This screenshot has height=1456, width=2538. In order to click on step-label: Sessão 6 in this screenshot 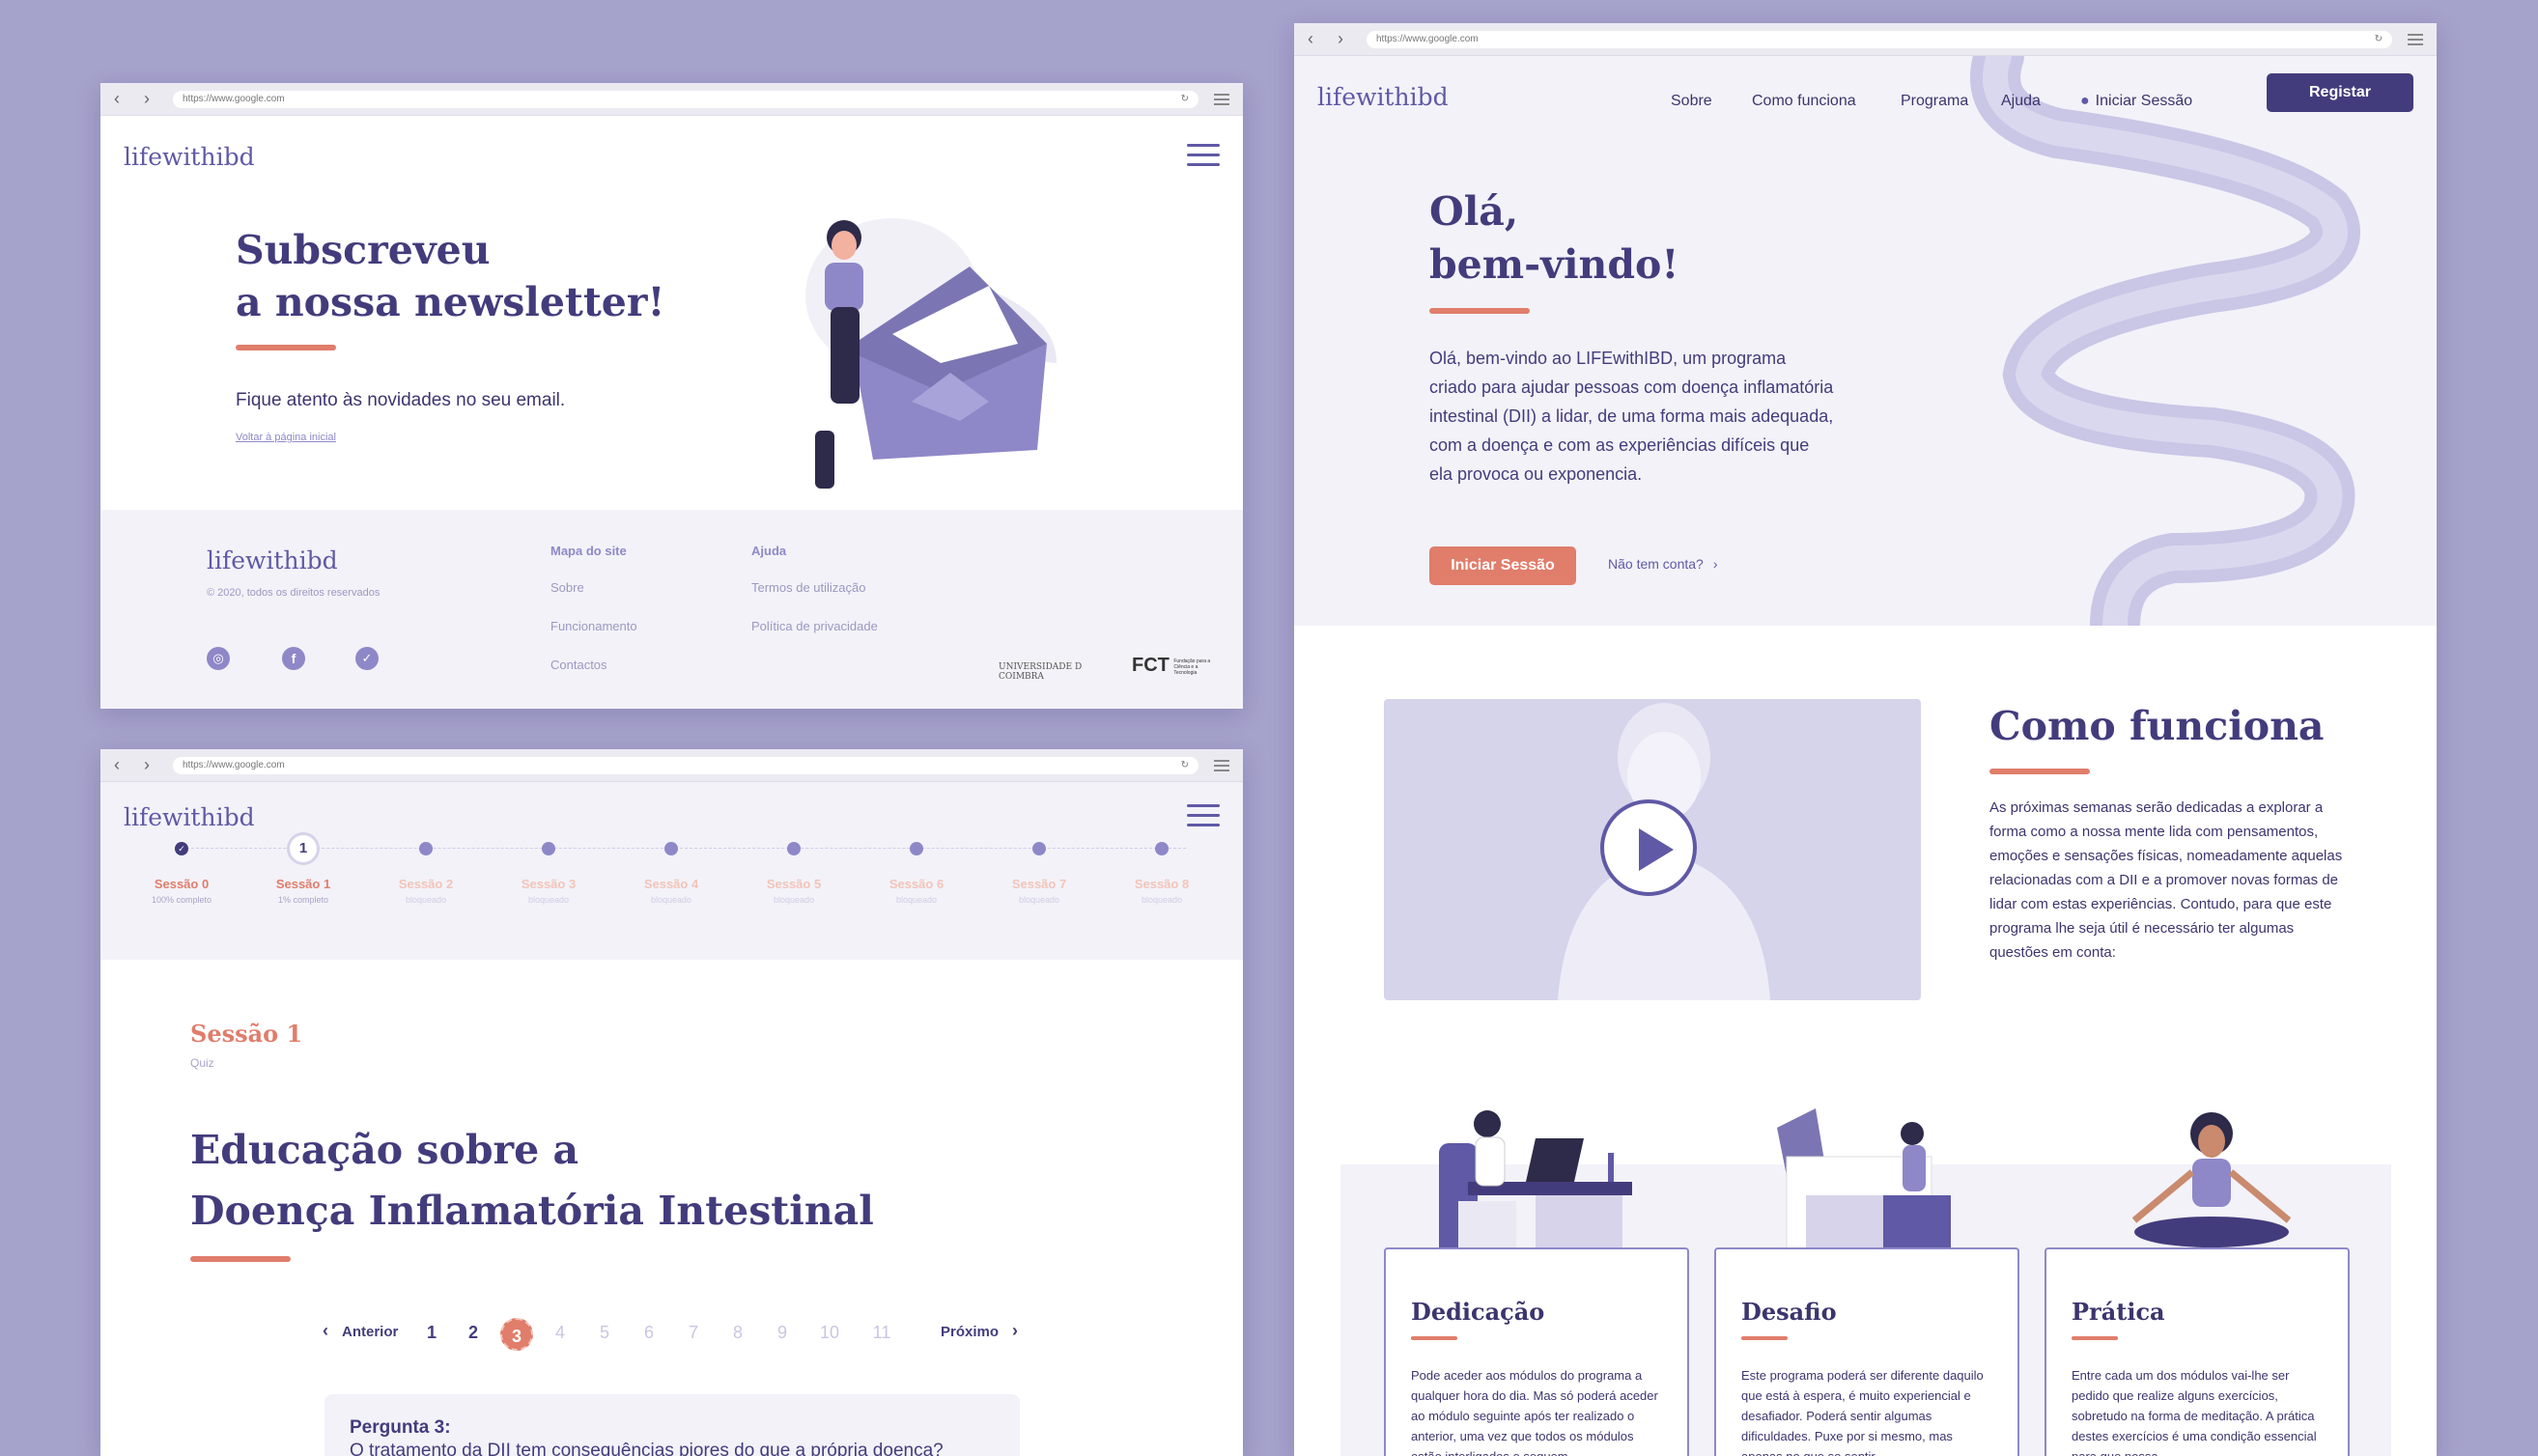, I will do `click(916, 884)`.